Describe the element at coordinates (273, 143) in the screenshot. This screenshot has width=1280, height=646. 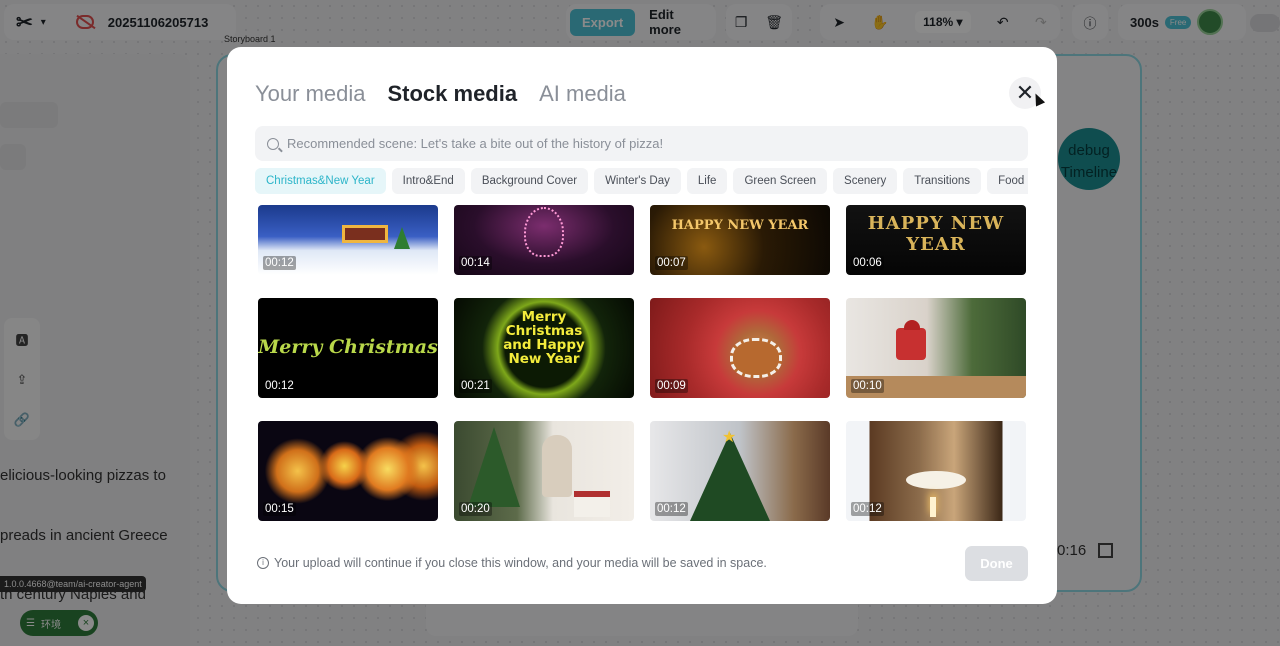
I see `search-icon` at that location.